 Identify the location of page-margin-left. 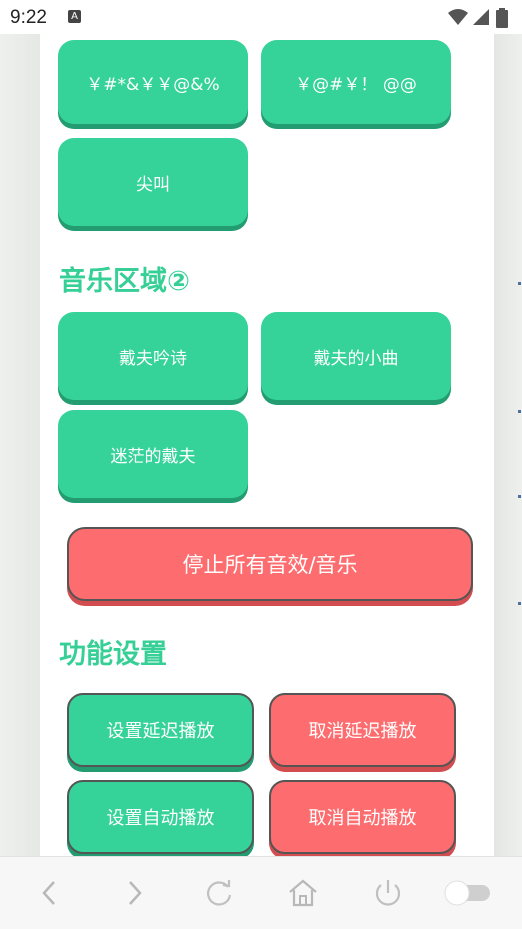
(20, 445).